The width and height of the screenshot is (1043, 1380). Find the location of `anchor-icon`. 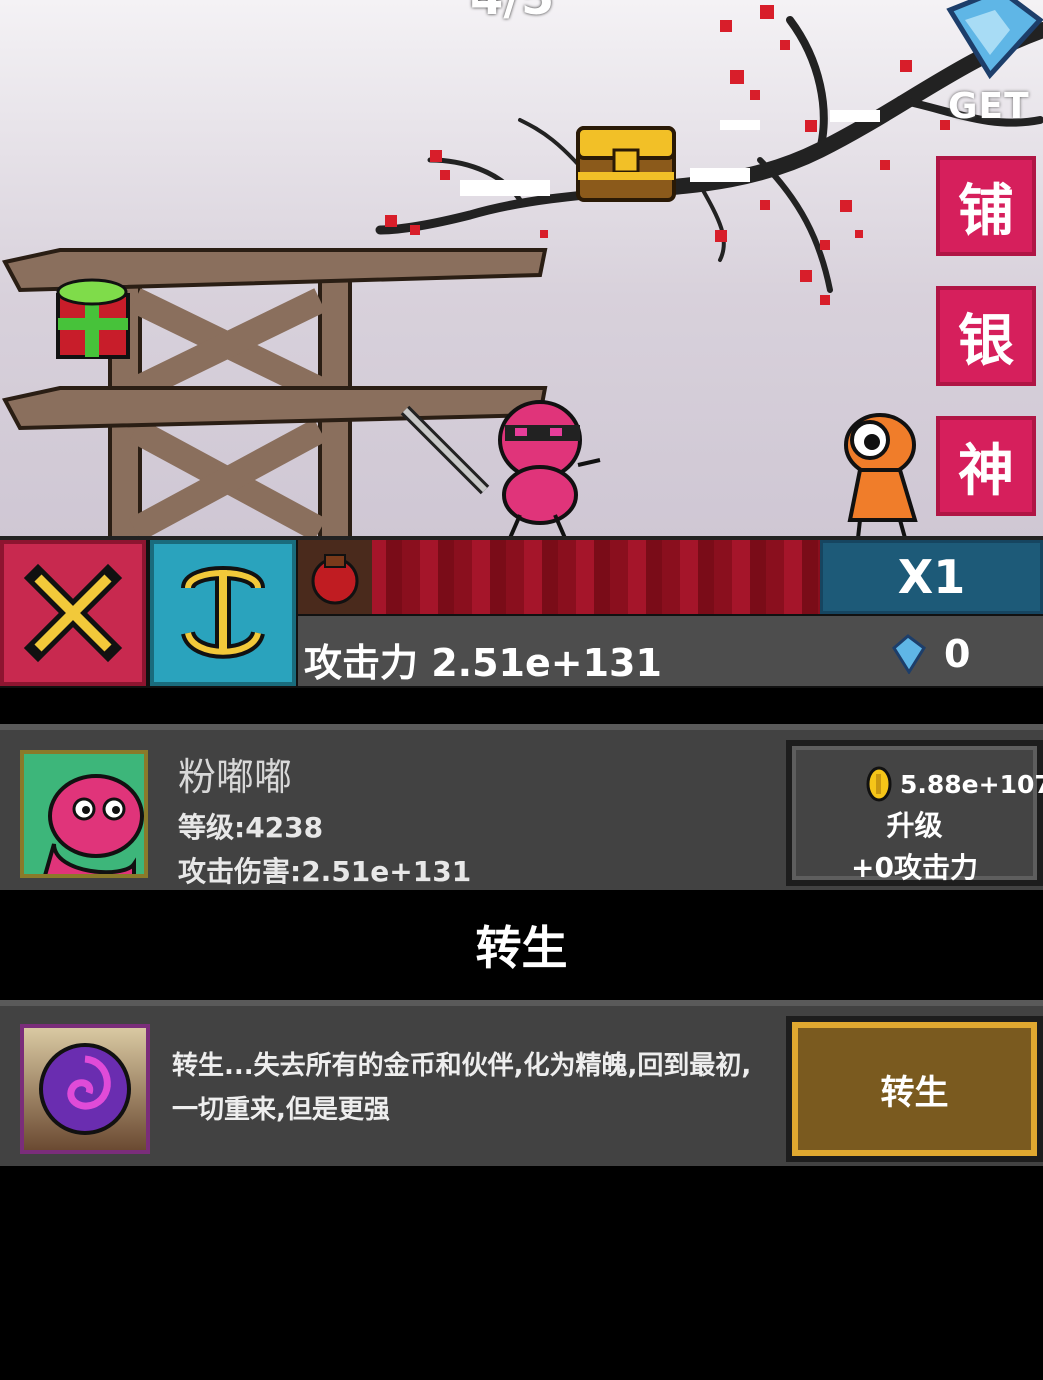

anchor-icon is located at coordinates (223, 612).